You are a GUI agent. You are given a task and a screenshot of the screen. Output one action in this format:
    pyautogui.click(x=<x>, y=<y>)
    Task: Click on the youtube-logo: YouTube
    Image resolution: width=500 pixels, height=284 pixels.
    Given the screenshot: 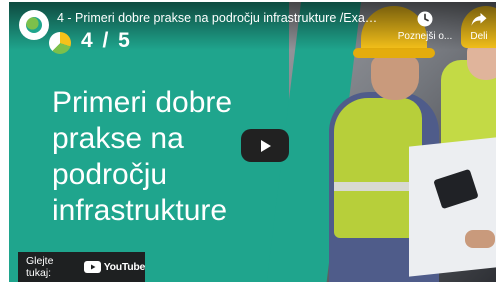 What is the action you would take?
    pyautogui.click(x=114, y=267)
    